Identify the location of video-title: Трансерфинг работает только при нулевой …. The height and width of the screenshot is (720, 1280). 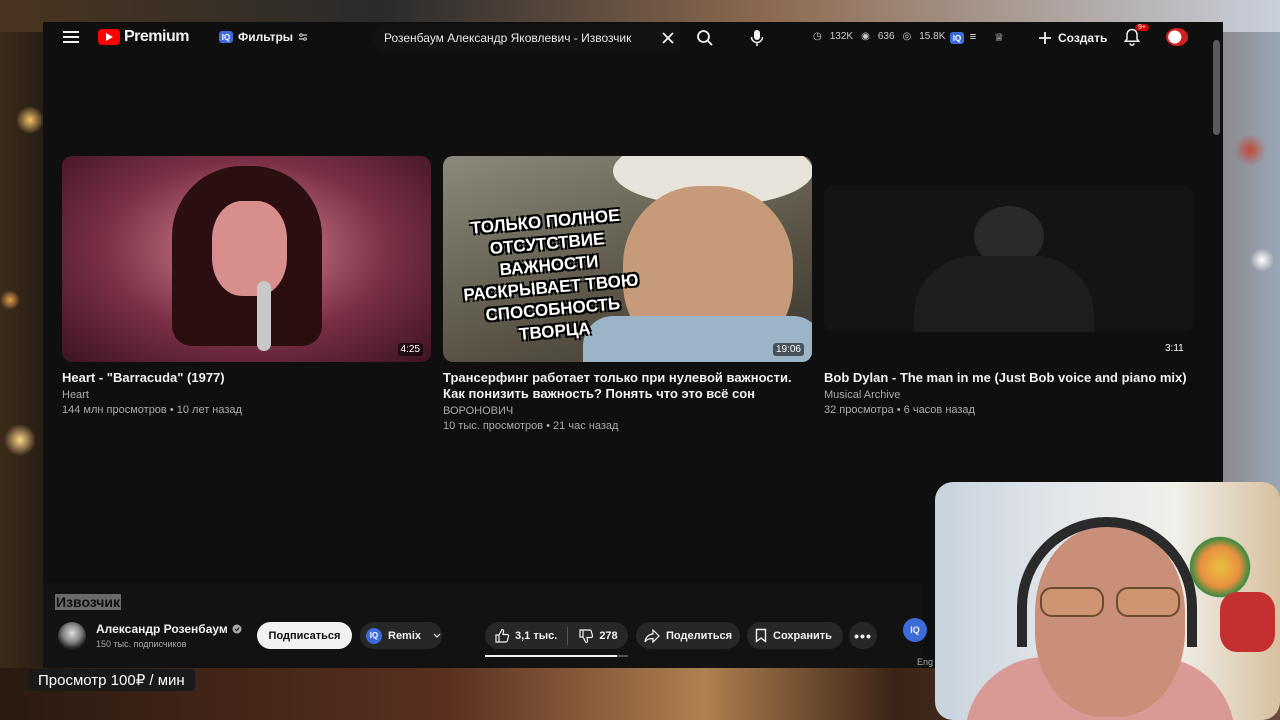
(627, 386).